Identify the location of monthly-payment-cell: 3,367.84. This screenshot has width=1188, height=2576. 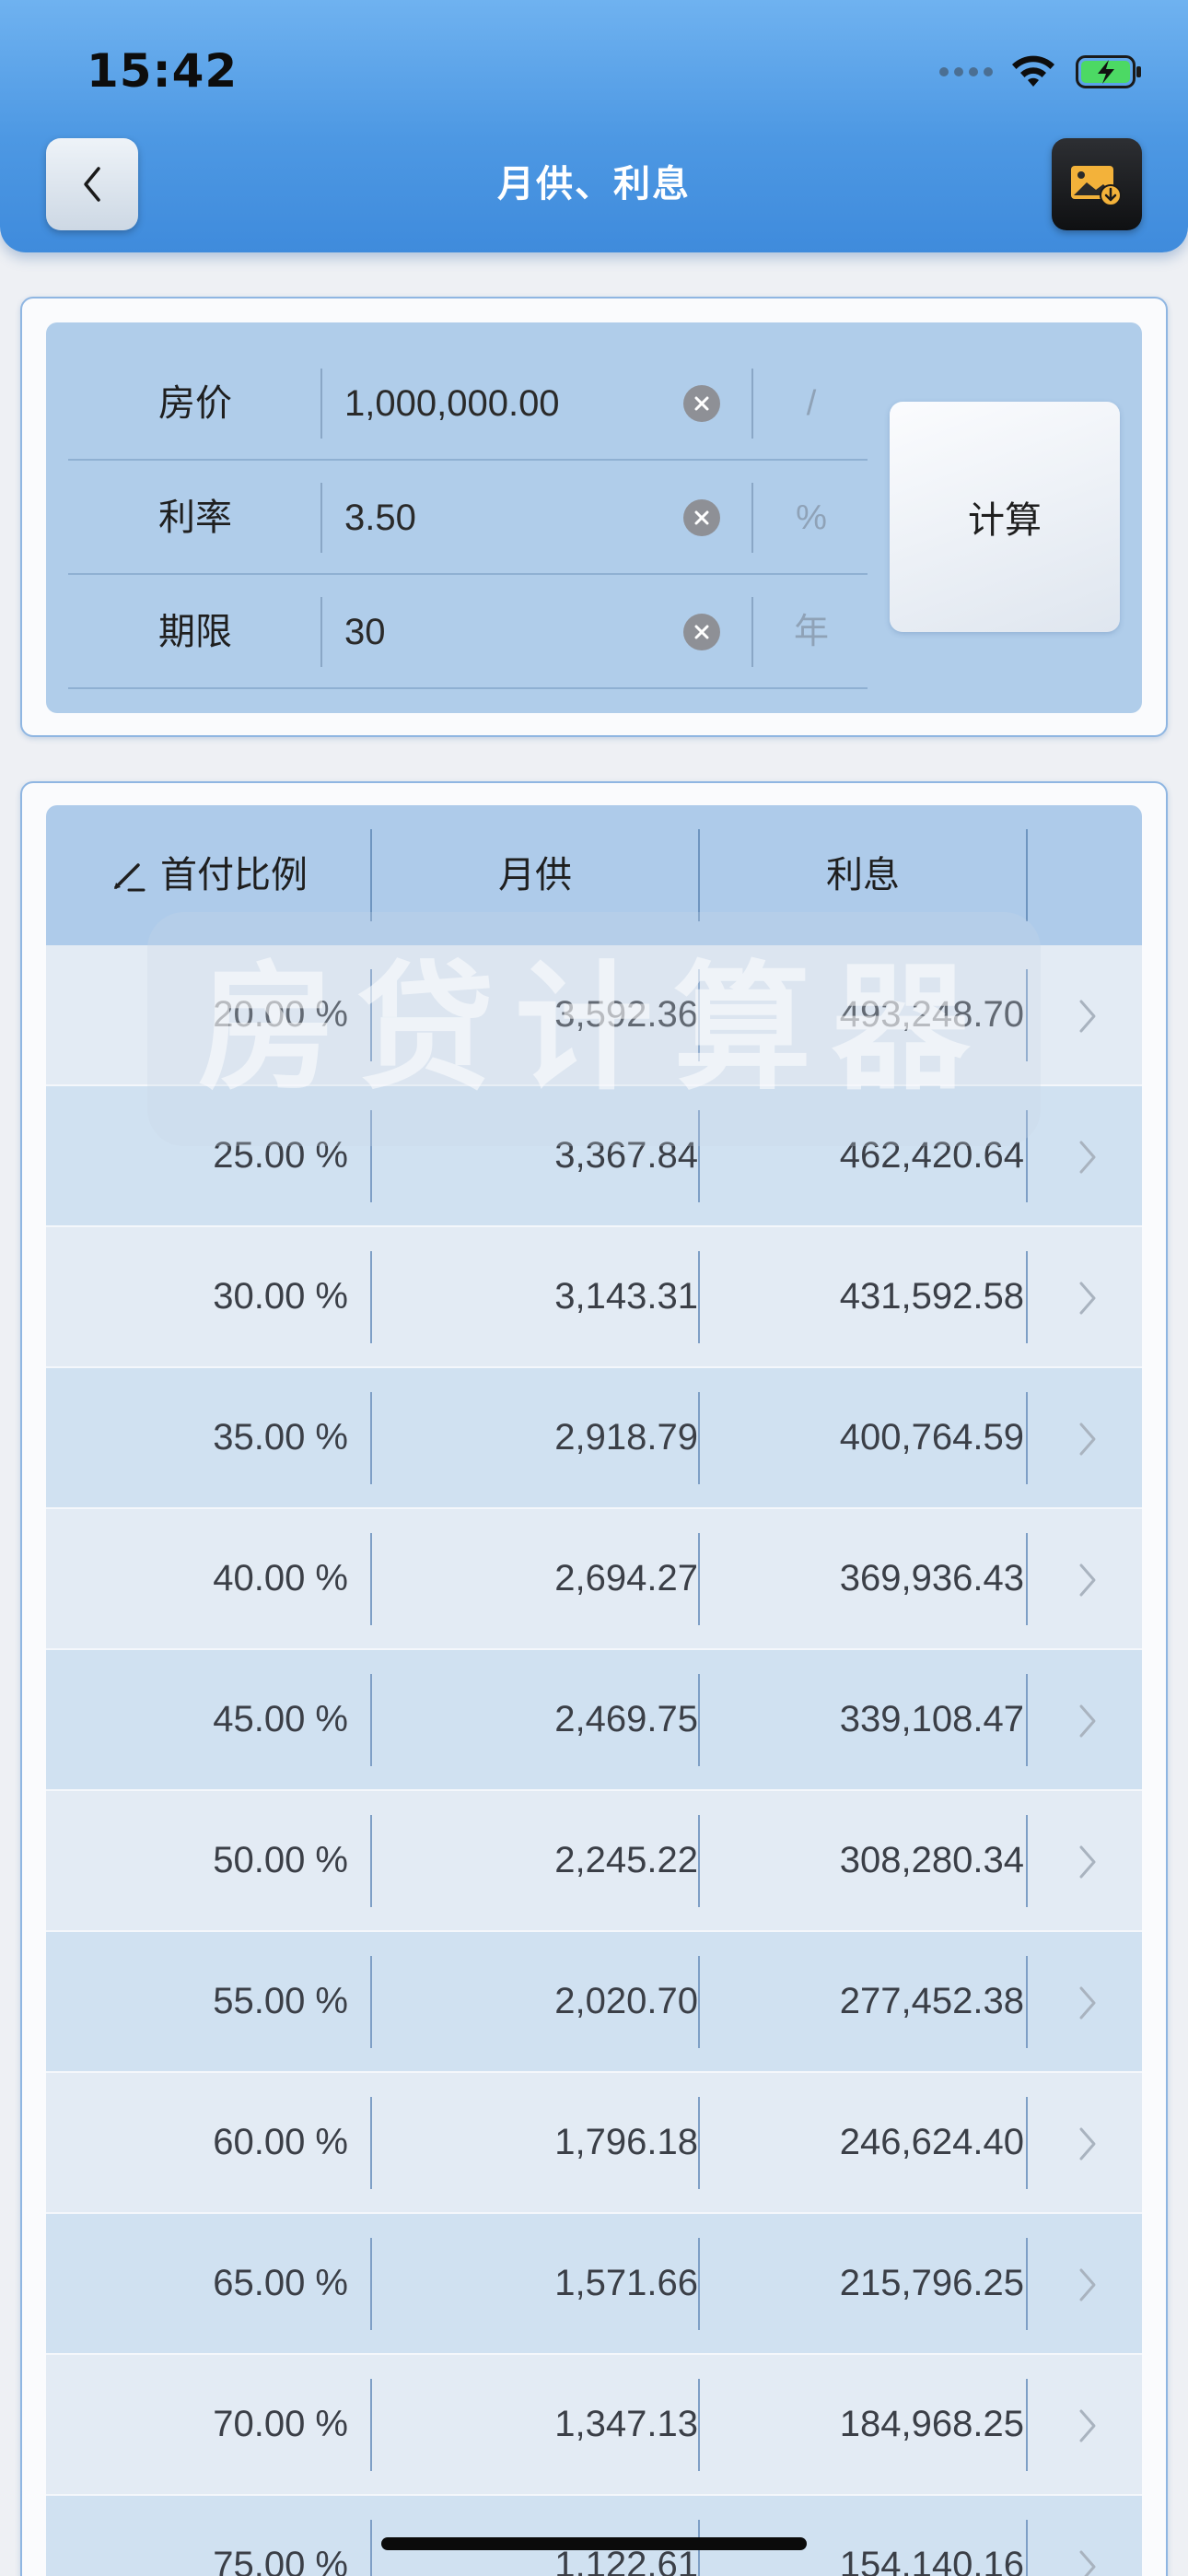
(626, 1155).